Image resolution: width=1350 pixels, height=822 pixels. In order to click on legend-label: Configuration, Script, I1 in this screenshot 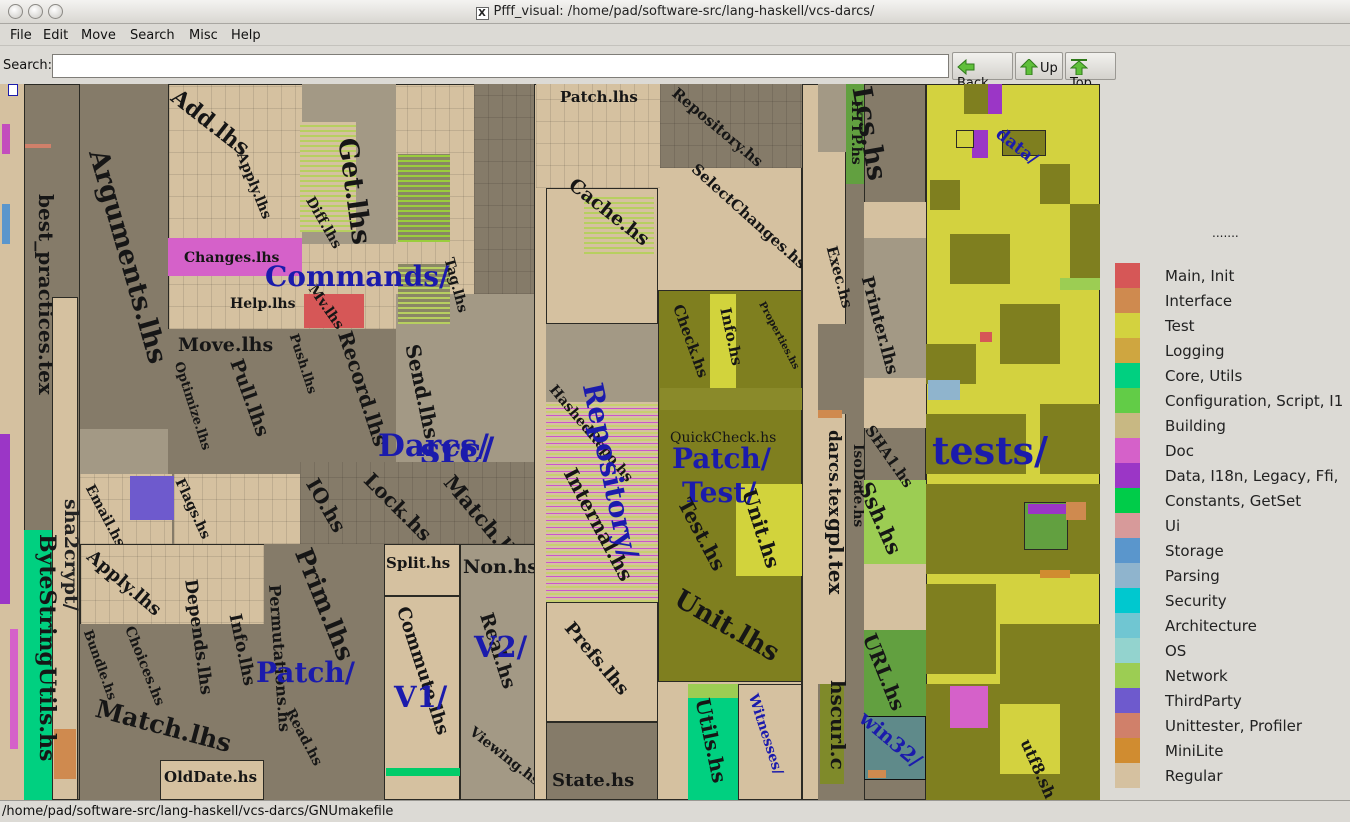, I will do `click(1254, 401)`.